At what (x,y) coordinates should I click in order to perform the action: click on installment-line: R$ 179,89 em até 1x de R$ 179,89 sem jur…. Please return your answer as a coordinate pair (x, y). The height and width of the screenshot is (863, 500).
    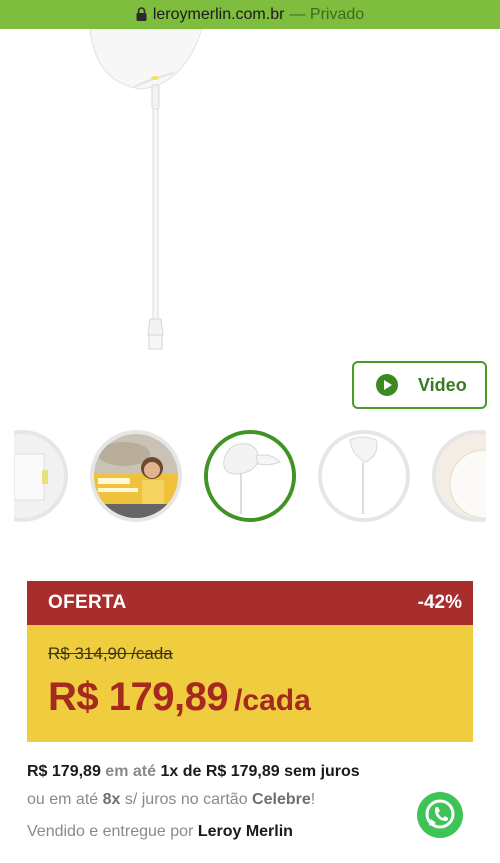
    Looking at the image, I should click on (193, 771).